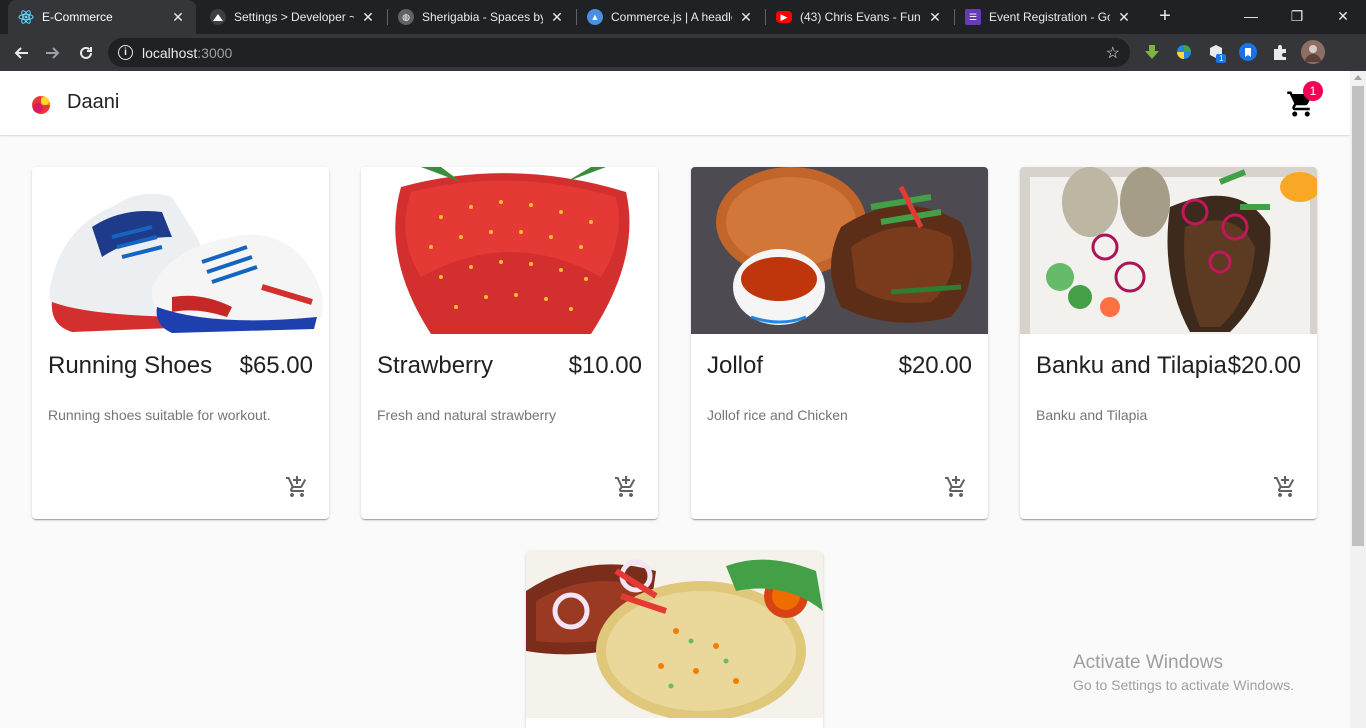  I want to click on site-info-icon: i, so click(125, 52).